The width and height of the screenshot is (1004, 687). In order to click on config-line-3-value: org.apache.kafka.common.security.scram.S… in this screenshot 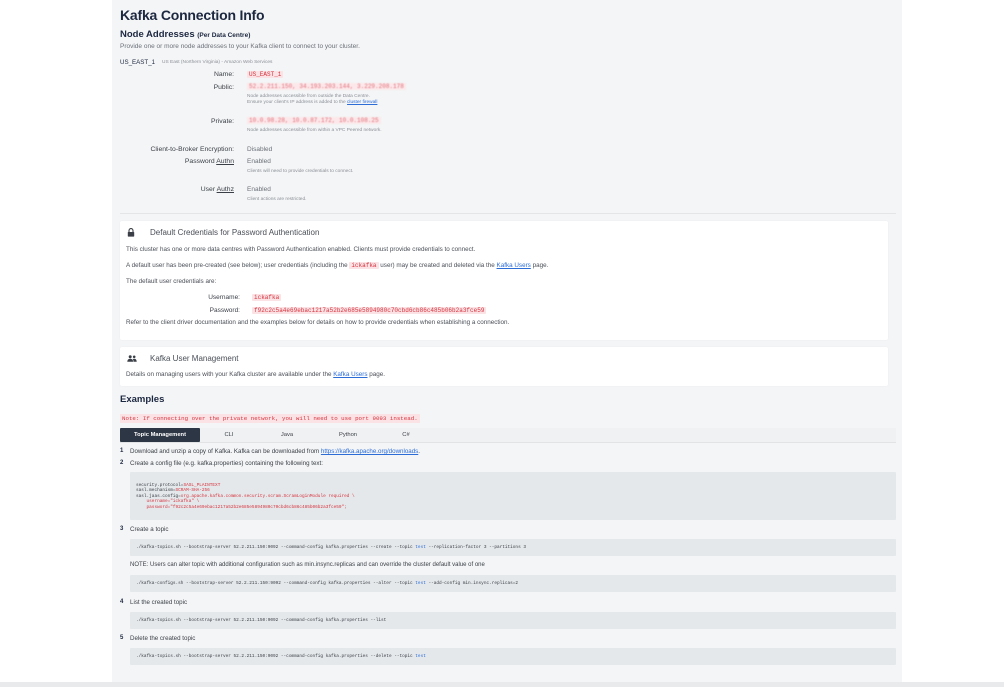, I will do `click(267, 496)`.